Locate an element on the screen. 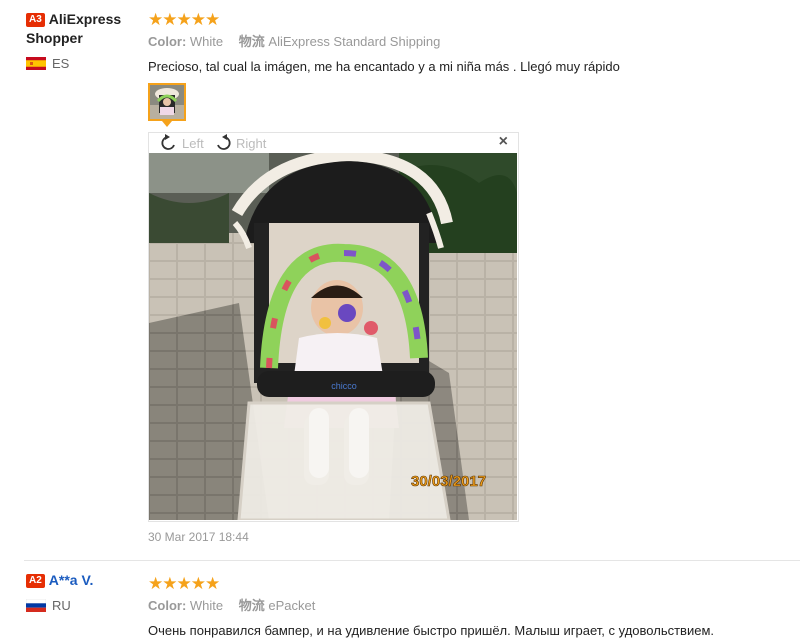  reviewer-name-block: A2 A**a V. is located at coordinates (81, 580).